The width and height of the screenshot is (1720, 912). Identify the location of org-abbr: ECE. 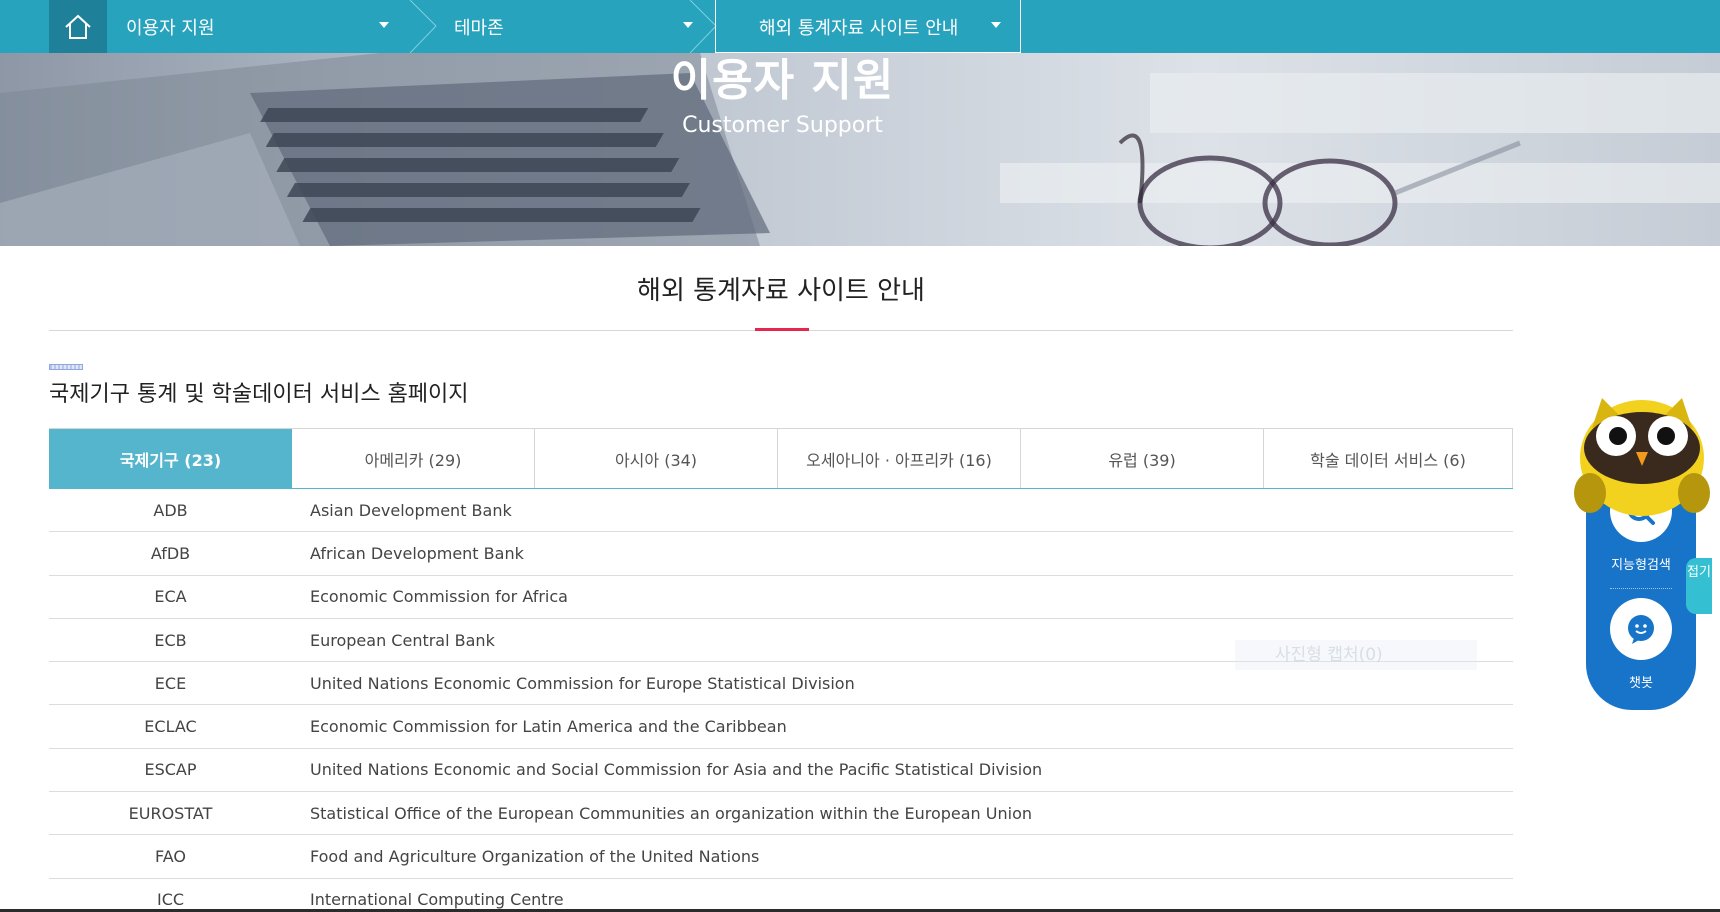
(170, 683).